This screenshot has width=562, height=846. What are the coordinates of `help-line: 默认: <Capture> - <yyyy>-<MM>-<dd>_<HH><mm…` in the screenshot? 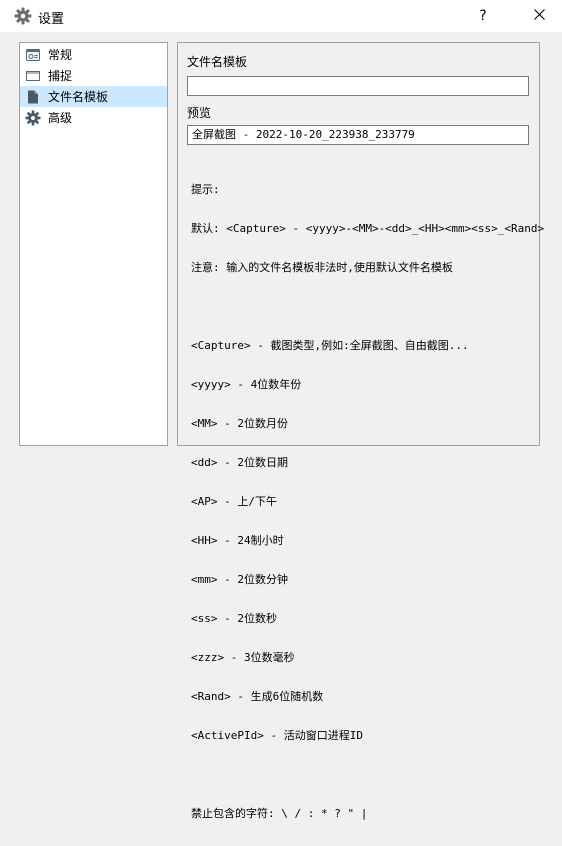 It's located at (368, 228).